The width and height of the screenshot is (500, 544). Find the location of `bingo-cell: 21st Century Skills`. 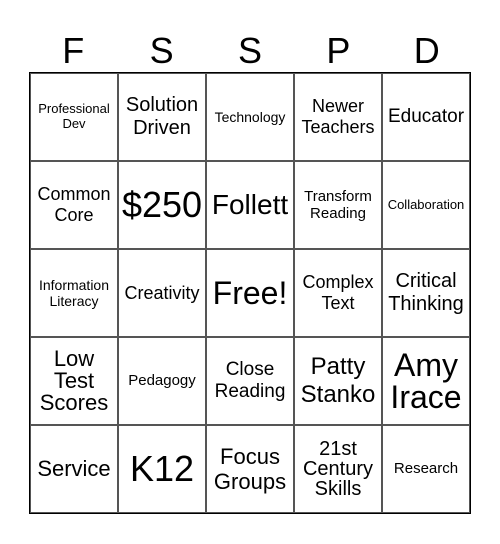

bingo-cell: 21st Century Skills is located at coordinates (338, 469).